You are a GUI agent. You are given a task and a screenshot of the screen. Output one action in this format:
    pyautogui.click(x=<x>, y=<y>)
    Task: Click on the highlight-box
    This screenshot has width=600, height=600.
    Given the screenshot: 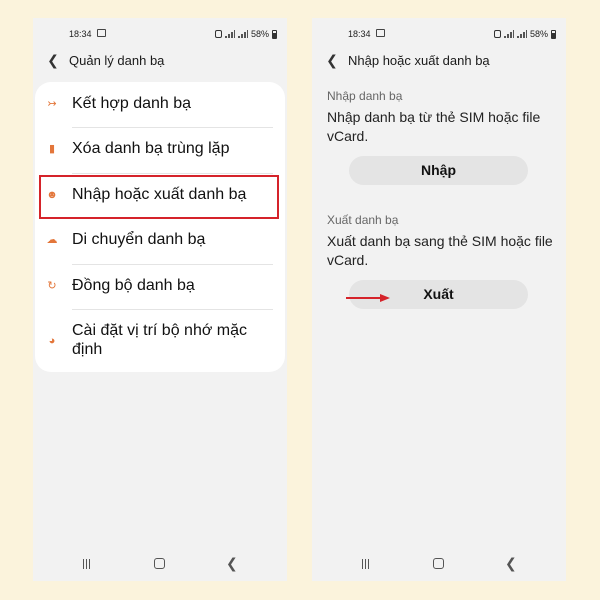 What is the action you would take?
    pyautogui.click(x=159, y=197)
    